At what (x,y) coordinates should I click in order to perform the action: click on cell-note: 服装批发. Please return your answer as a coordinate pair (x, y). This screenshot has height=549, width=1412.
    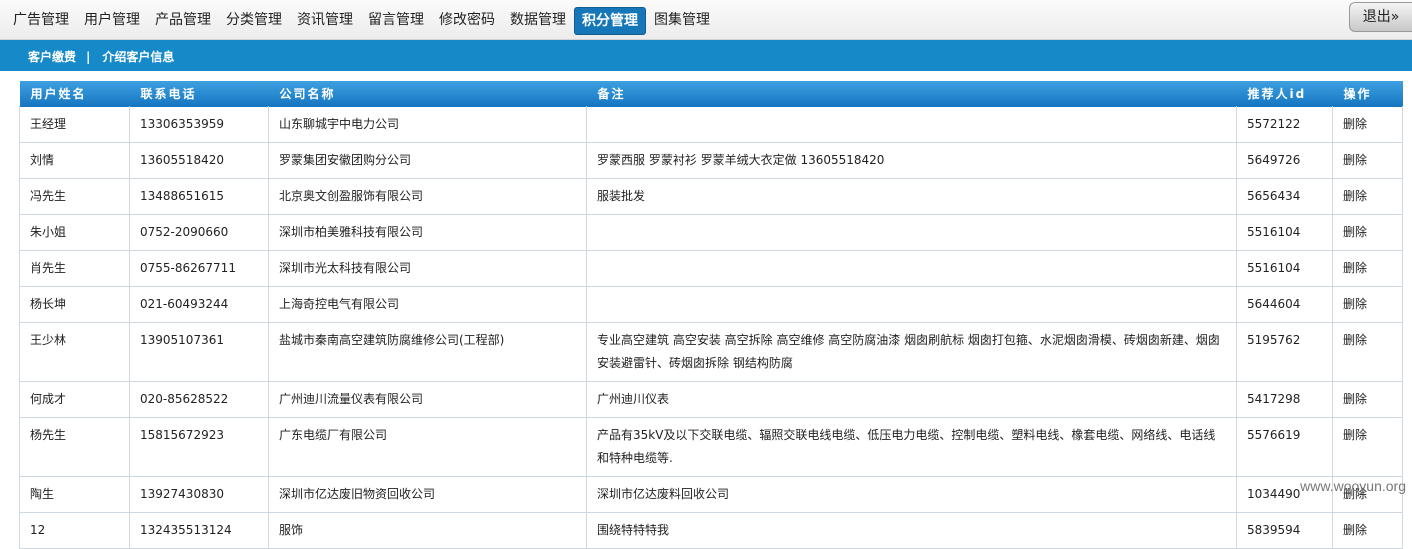
    Looking at the image, I should click on (911, 196).